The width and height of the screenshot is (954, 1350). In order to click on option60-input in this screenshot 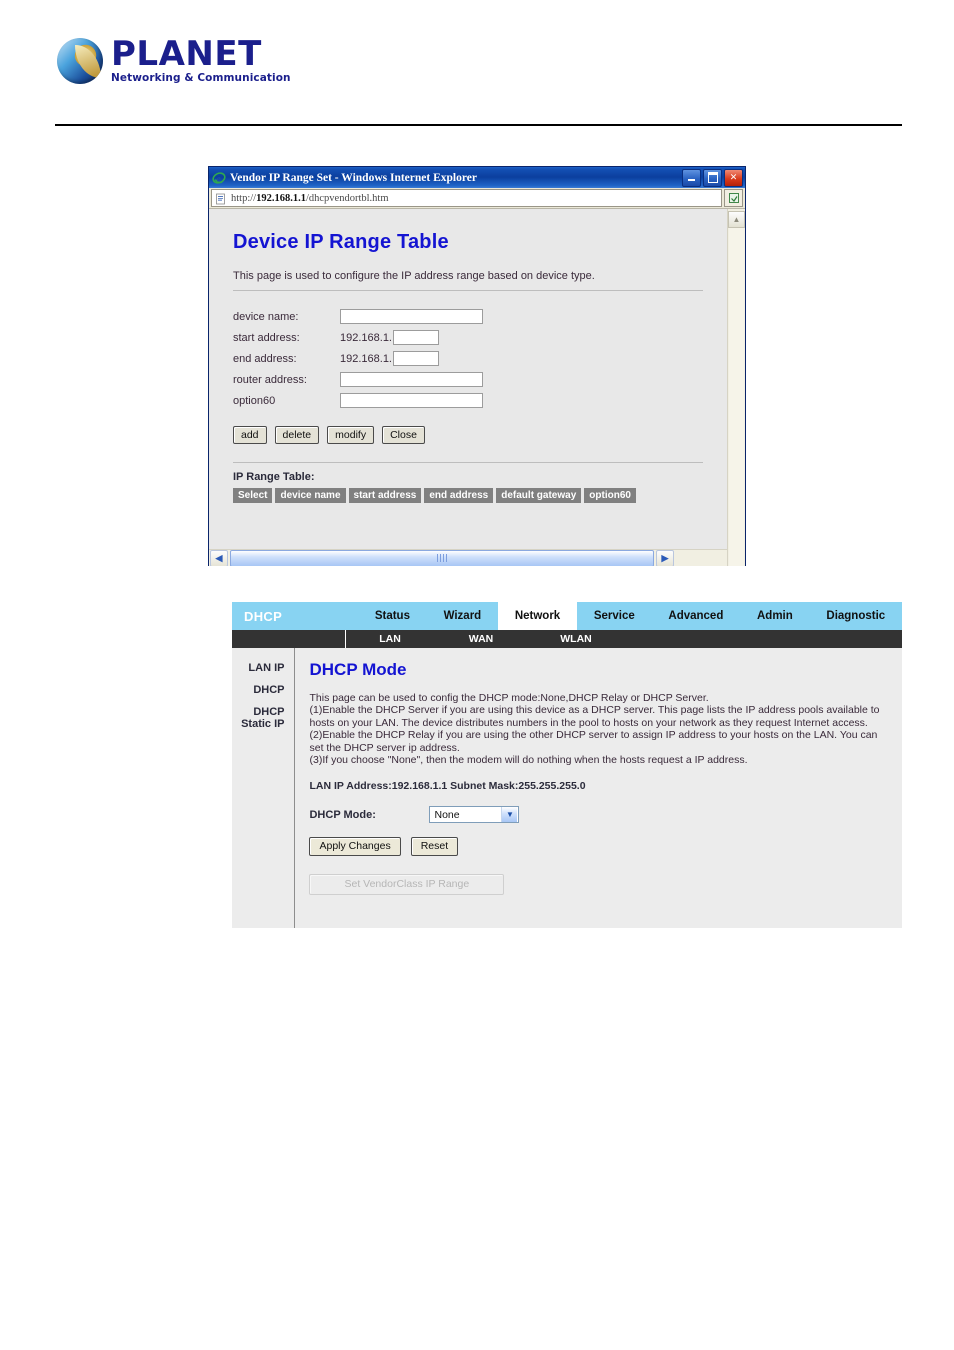, I will do `click(411, 400)`.